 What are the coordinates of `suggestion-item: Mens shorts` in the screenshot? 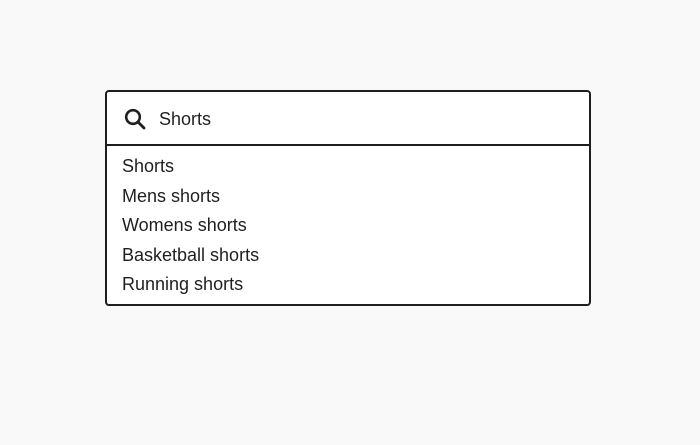 It's located at (348, 197).